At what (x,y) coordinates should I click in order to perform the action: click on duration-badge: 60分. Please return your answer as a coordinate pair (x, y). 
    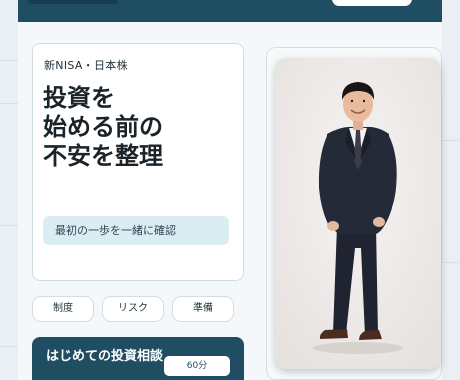
    Looking at the image, I should click on (197, 366).